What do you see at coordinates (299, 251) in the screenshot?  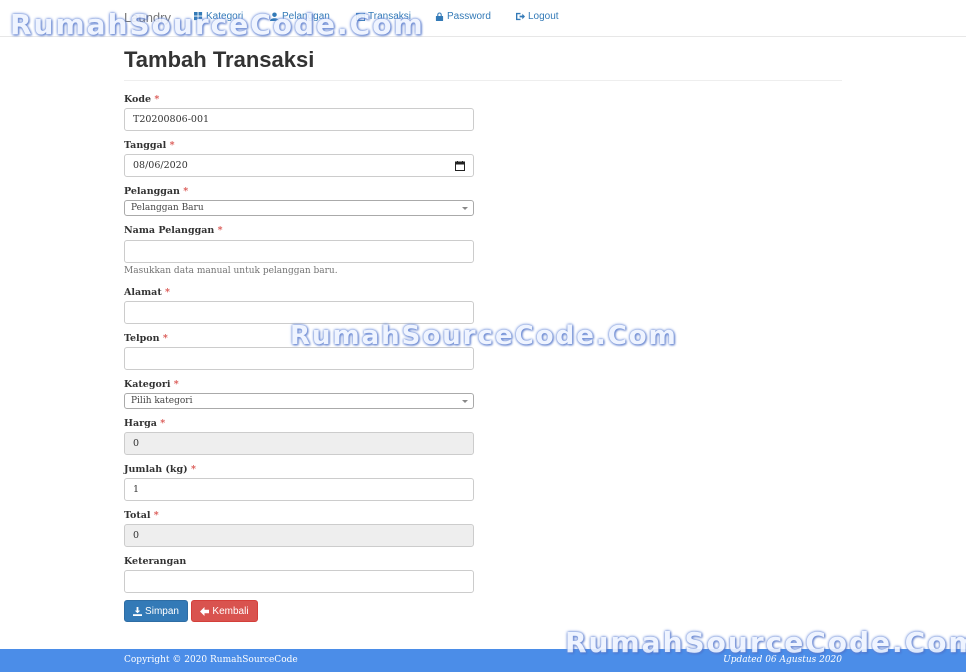 I see `nama-pelanggan-input` at bounding box center [299, 251].